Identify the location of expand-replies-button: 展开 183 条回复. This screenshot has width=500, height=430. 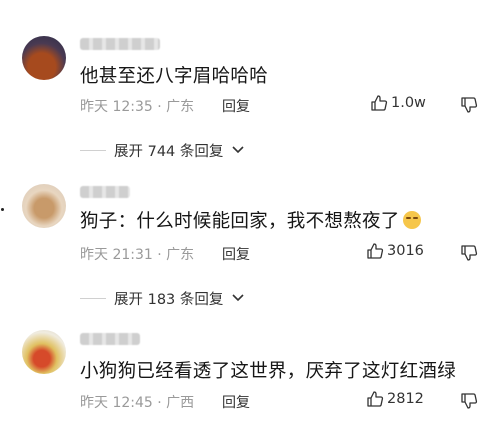
(162, 298).